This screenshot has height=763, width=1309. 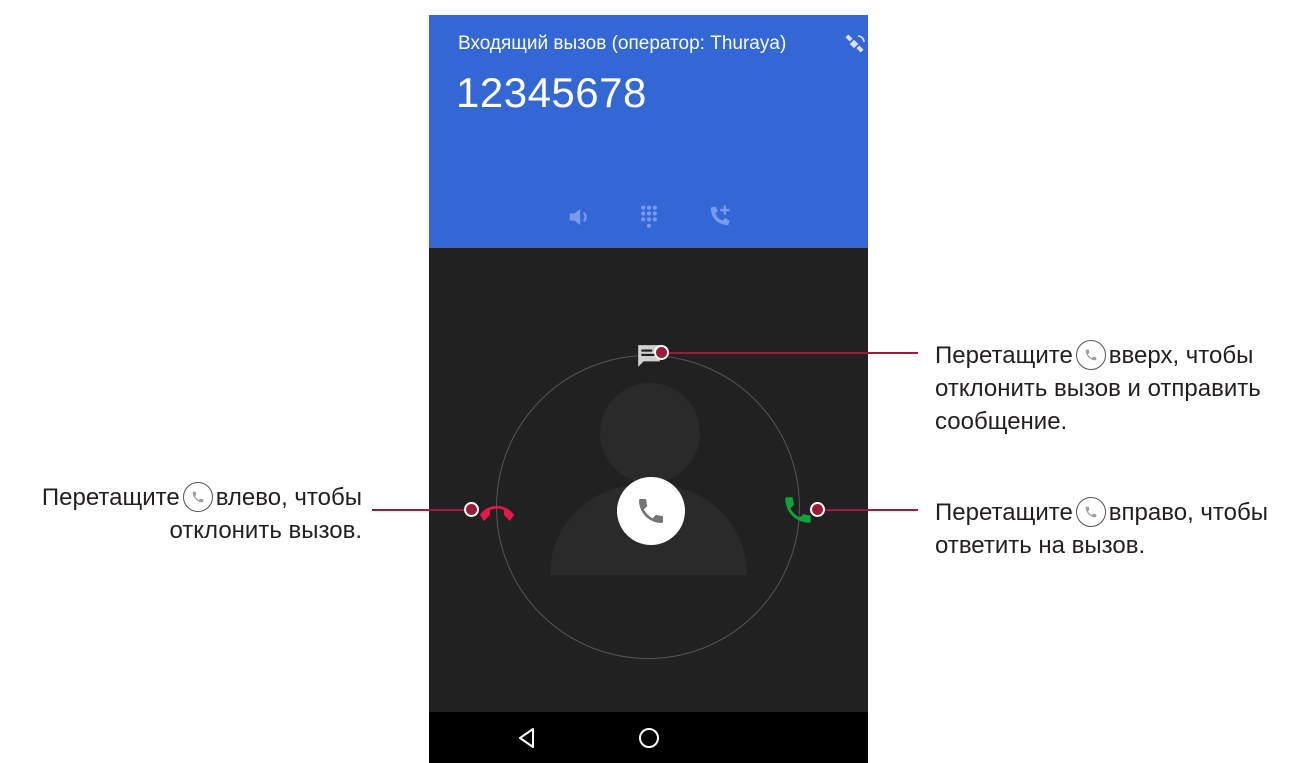 What do you see at coordinates (622, 43) in the screenshot?
I see `call-status: Входящий вызов (оператор: Thuraya)` at bounding box center [622, 43].